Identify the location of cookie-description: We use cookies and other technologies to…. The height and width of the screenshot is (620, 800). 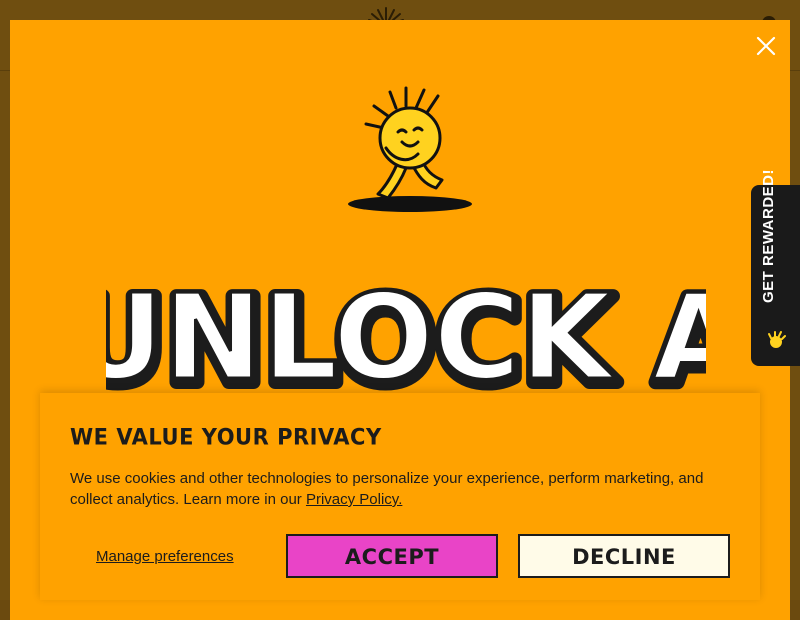
(400, 489).